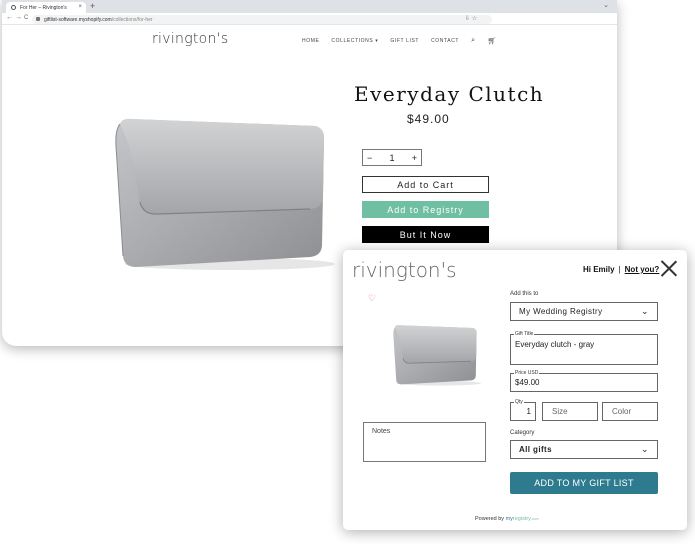 The width and height of the screenshot is (695, 544). I want to click on product-image, so click(225, 194).